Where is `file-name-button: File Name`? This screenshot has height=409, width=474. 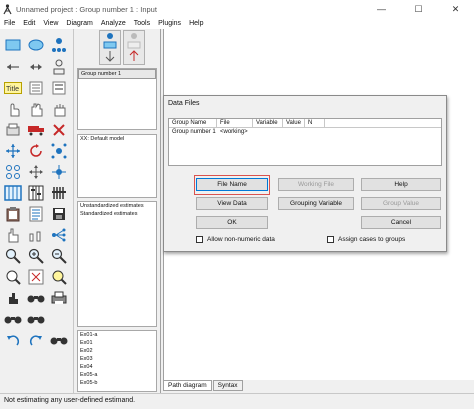
file-name-button: File Name is located at coordinates (232, 184).